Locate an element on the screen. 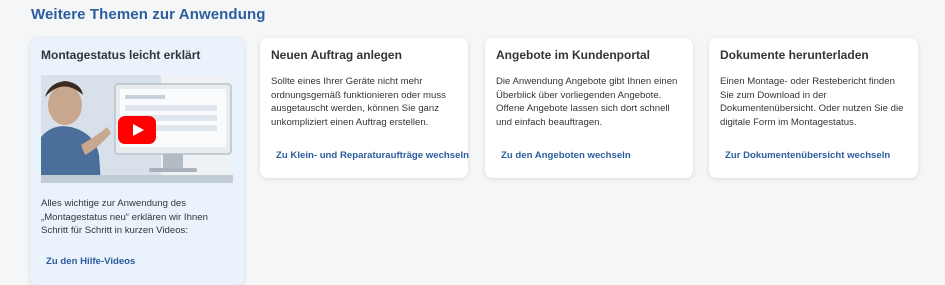 The width and height of the screenshot is (945, 285). card-title: Angebote im Kundenportal is located at coordinates (573, 55).